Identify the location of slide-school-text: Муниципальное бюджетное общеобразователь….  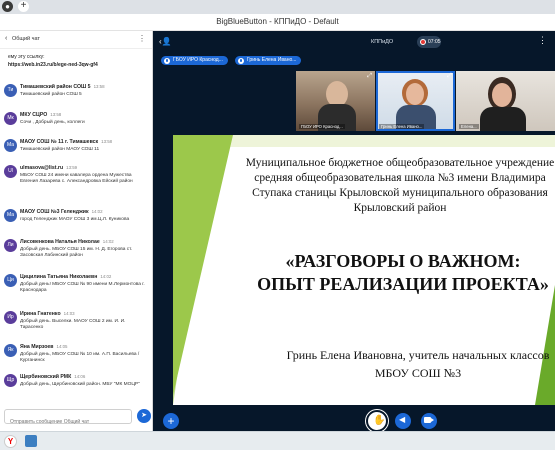
(392, 186).